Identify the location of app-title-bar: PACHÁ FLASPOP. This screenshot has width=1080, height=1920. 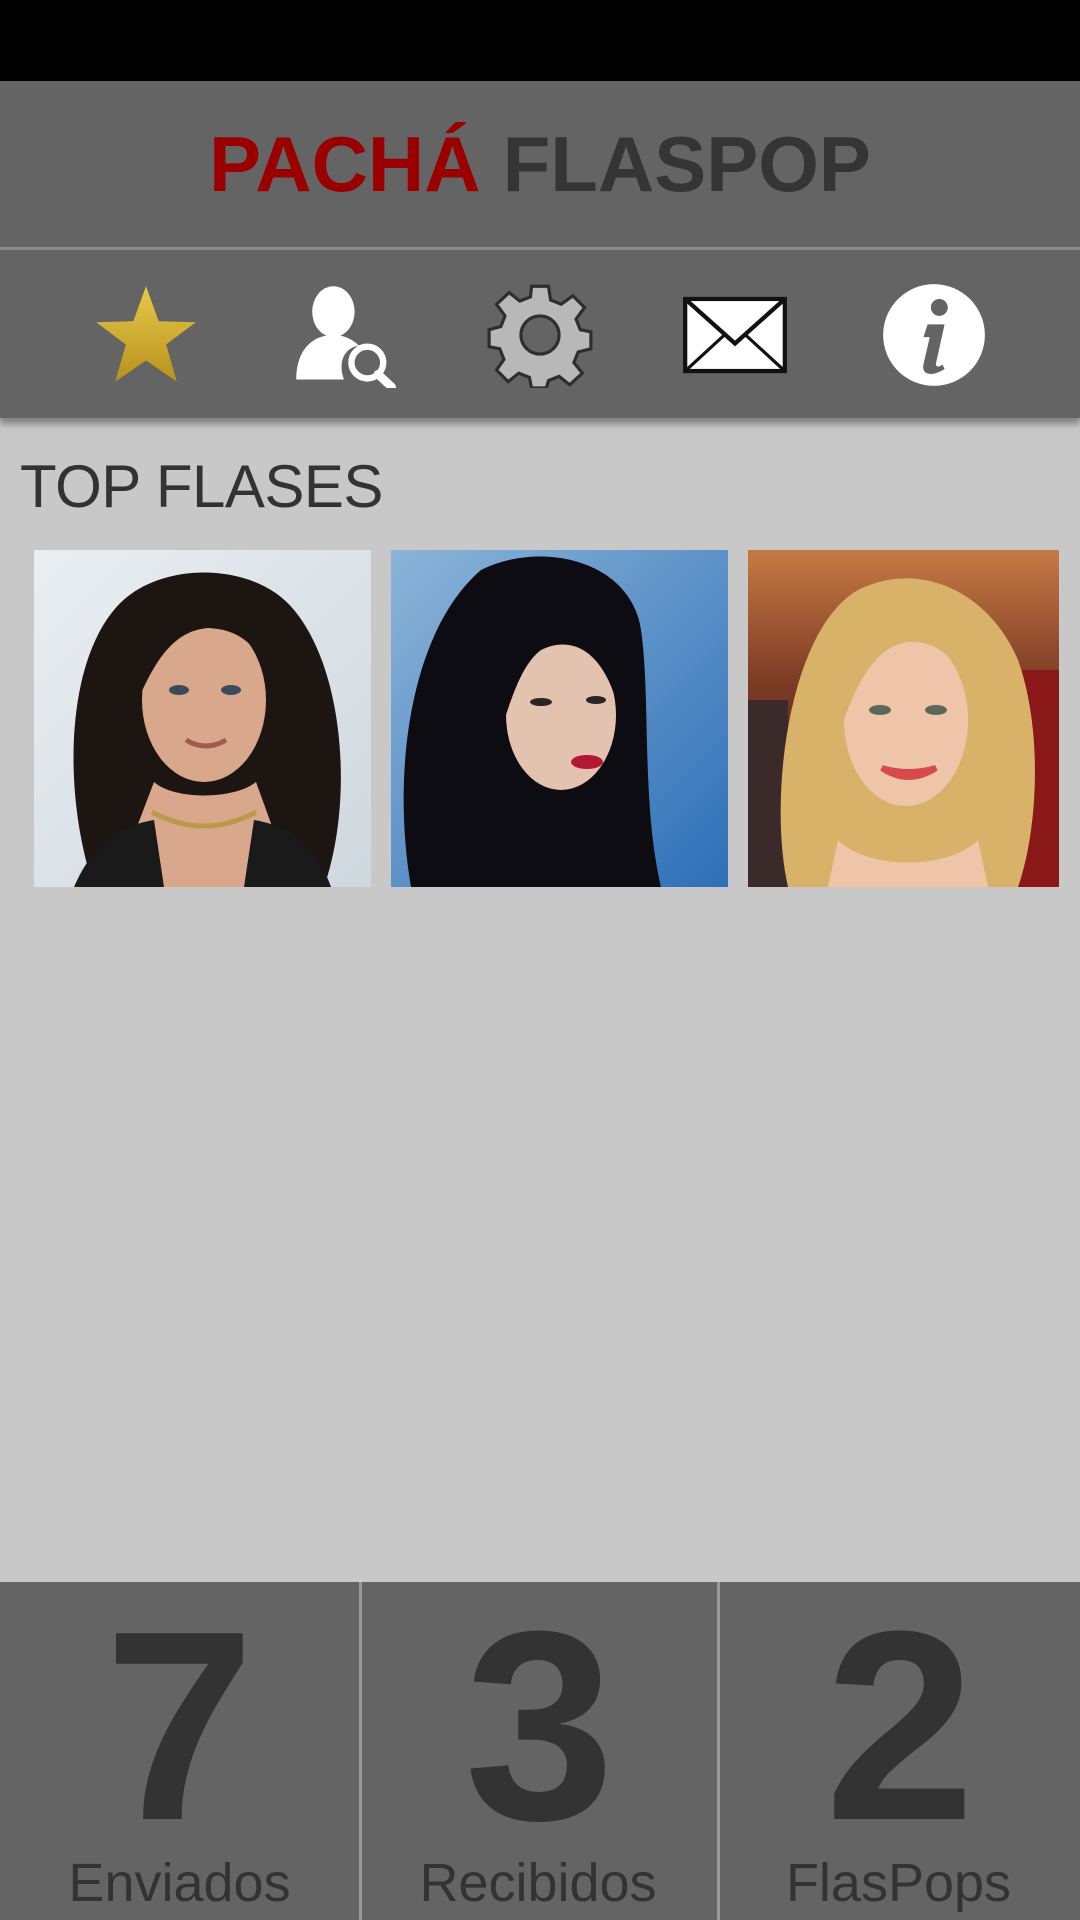
(540, 164).